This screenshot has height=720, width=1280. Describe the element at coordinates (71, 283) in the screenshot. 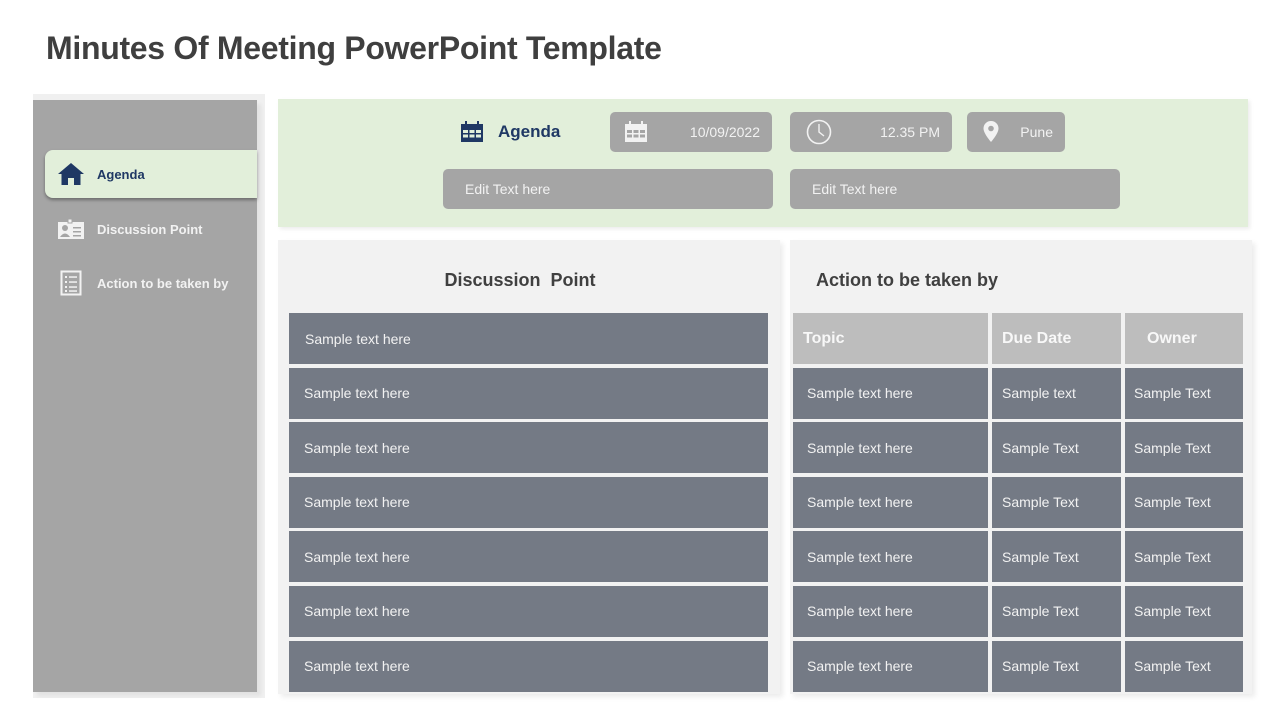

I see `checklist-icon` at that location.